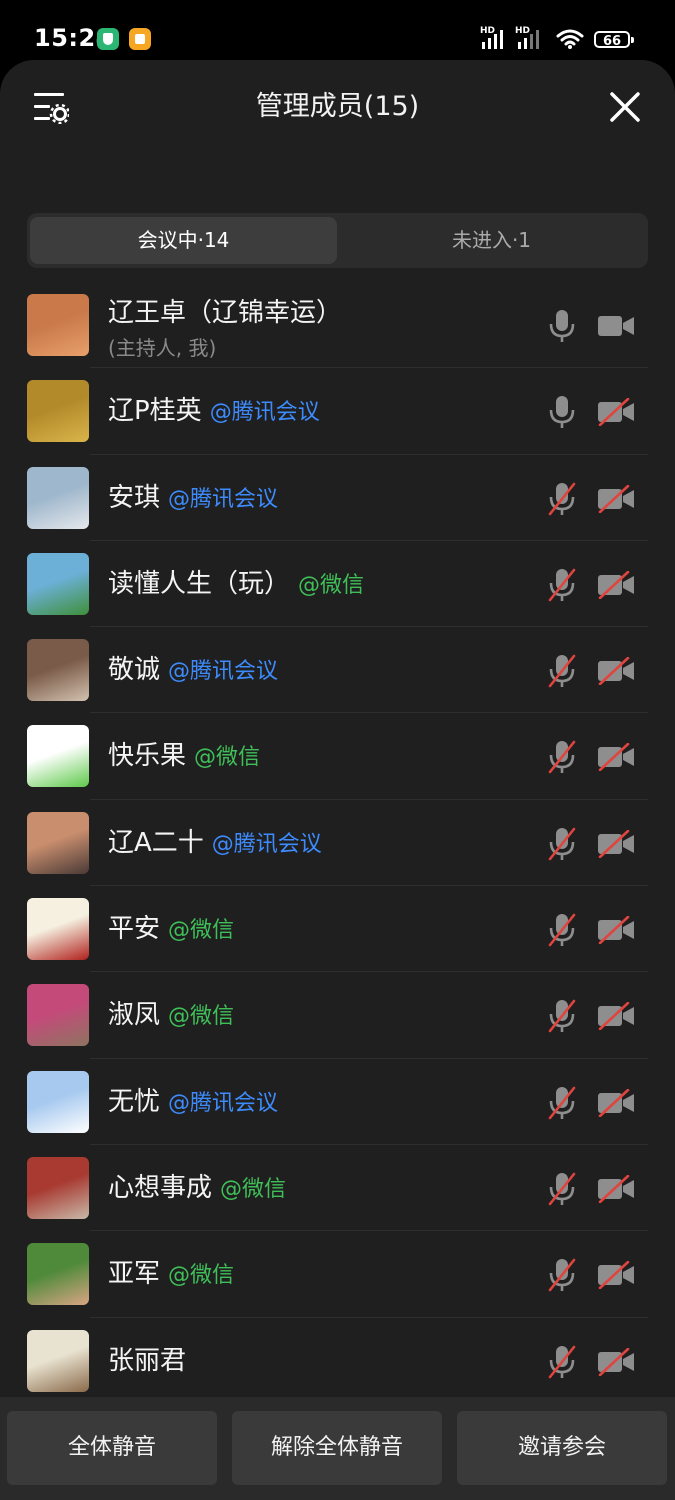  What do you see at coordinates (140, 39) in the screenshot?
I see `notes-app-icon` at bounding box center [140, 39].